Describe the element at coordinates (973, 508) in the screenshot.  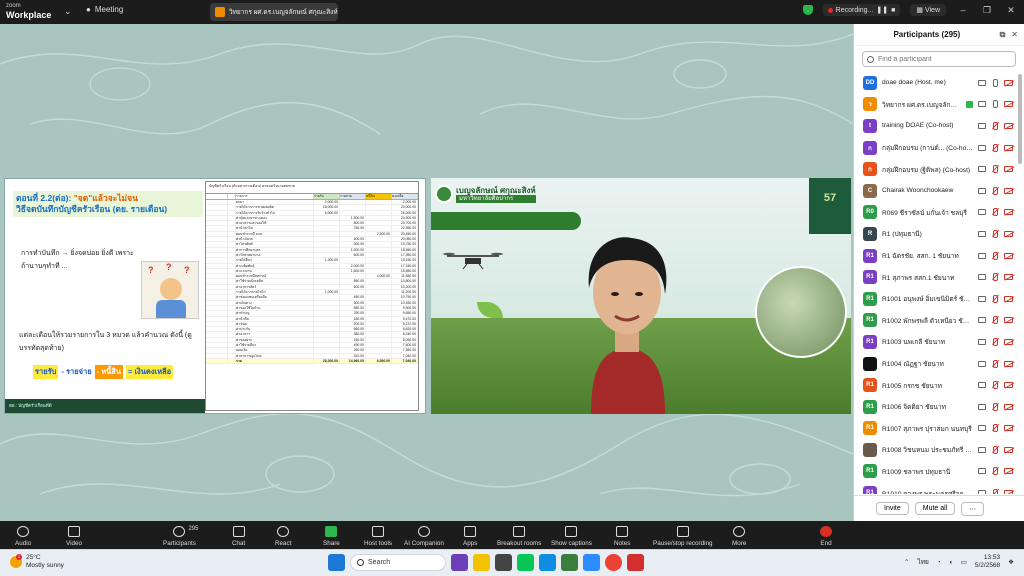
I see `more-options-button: ⋯` at that location.